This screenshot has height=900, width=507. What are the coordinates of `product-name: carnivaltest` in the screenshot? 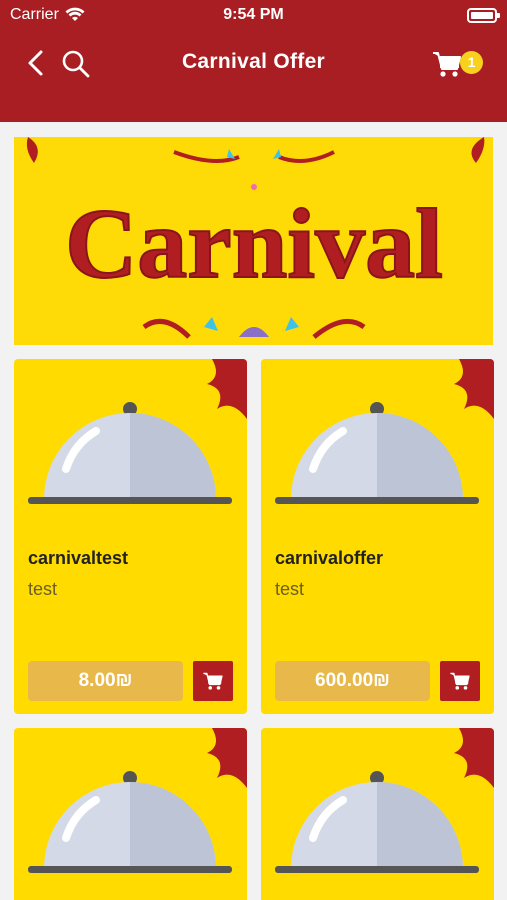 It's located at (78, 558).